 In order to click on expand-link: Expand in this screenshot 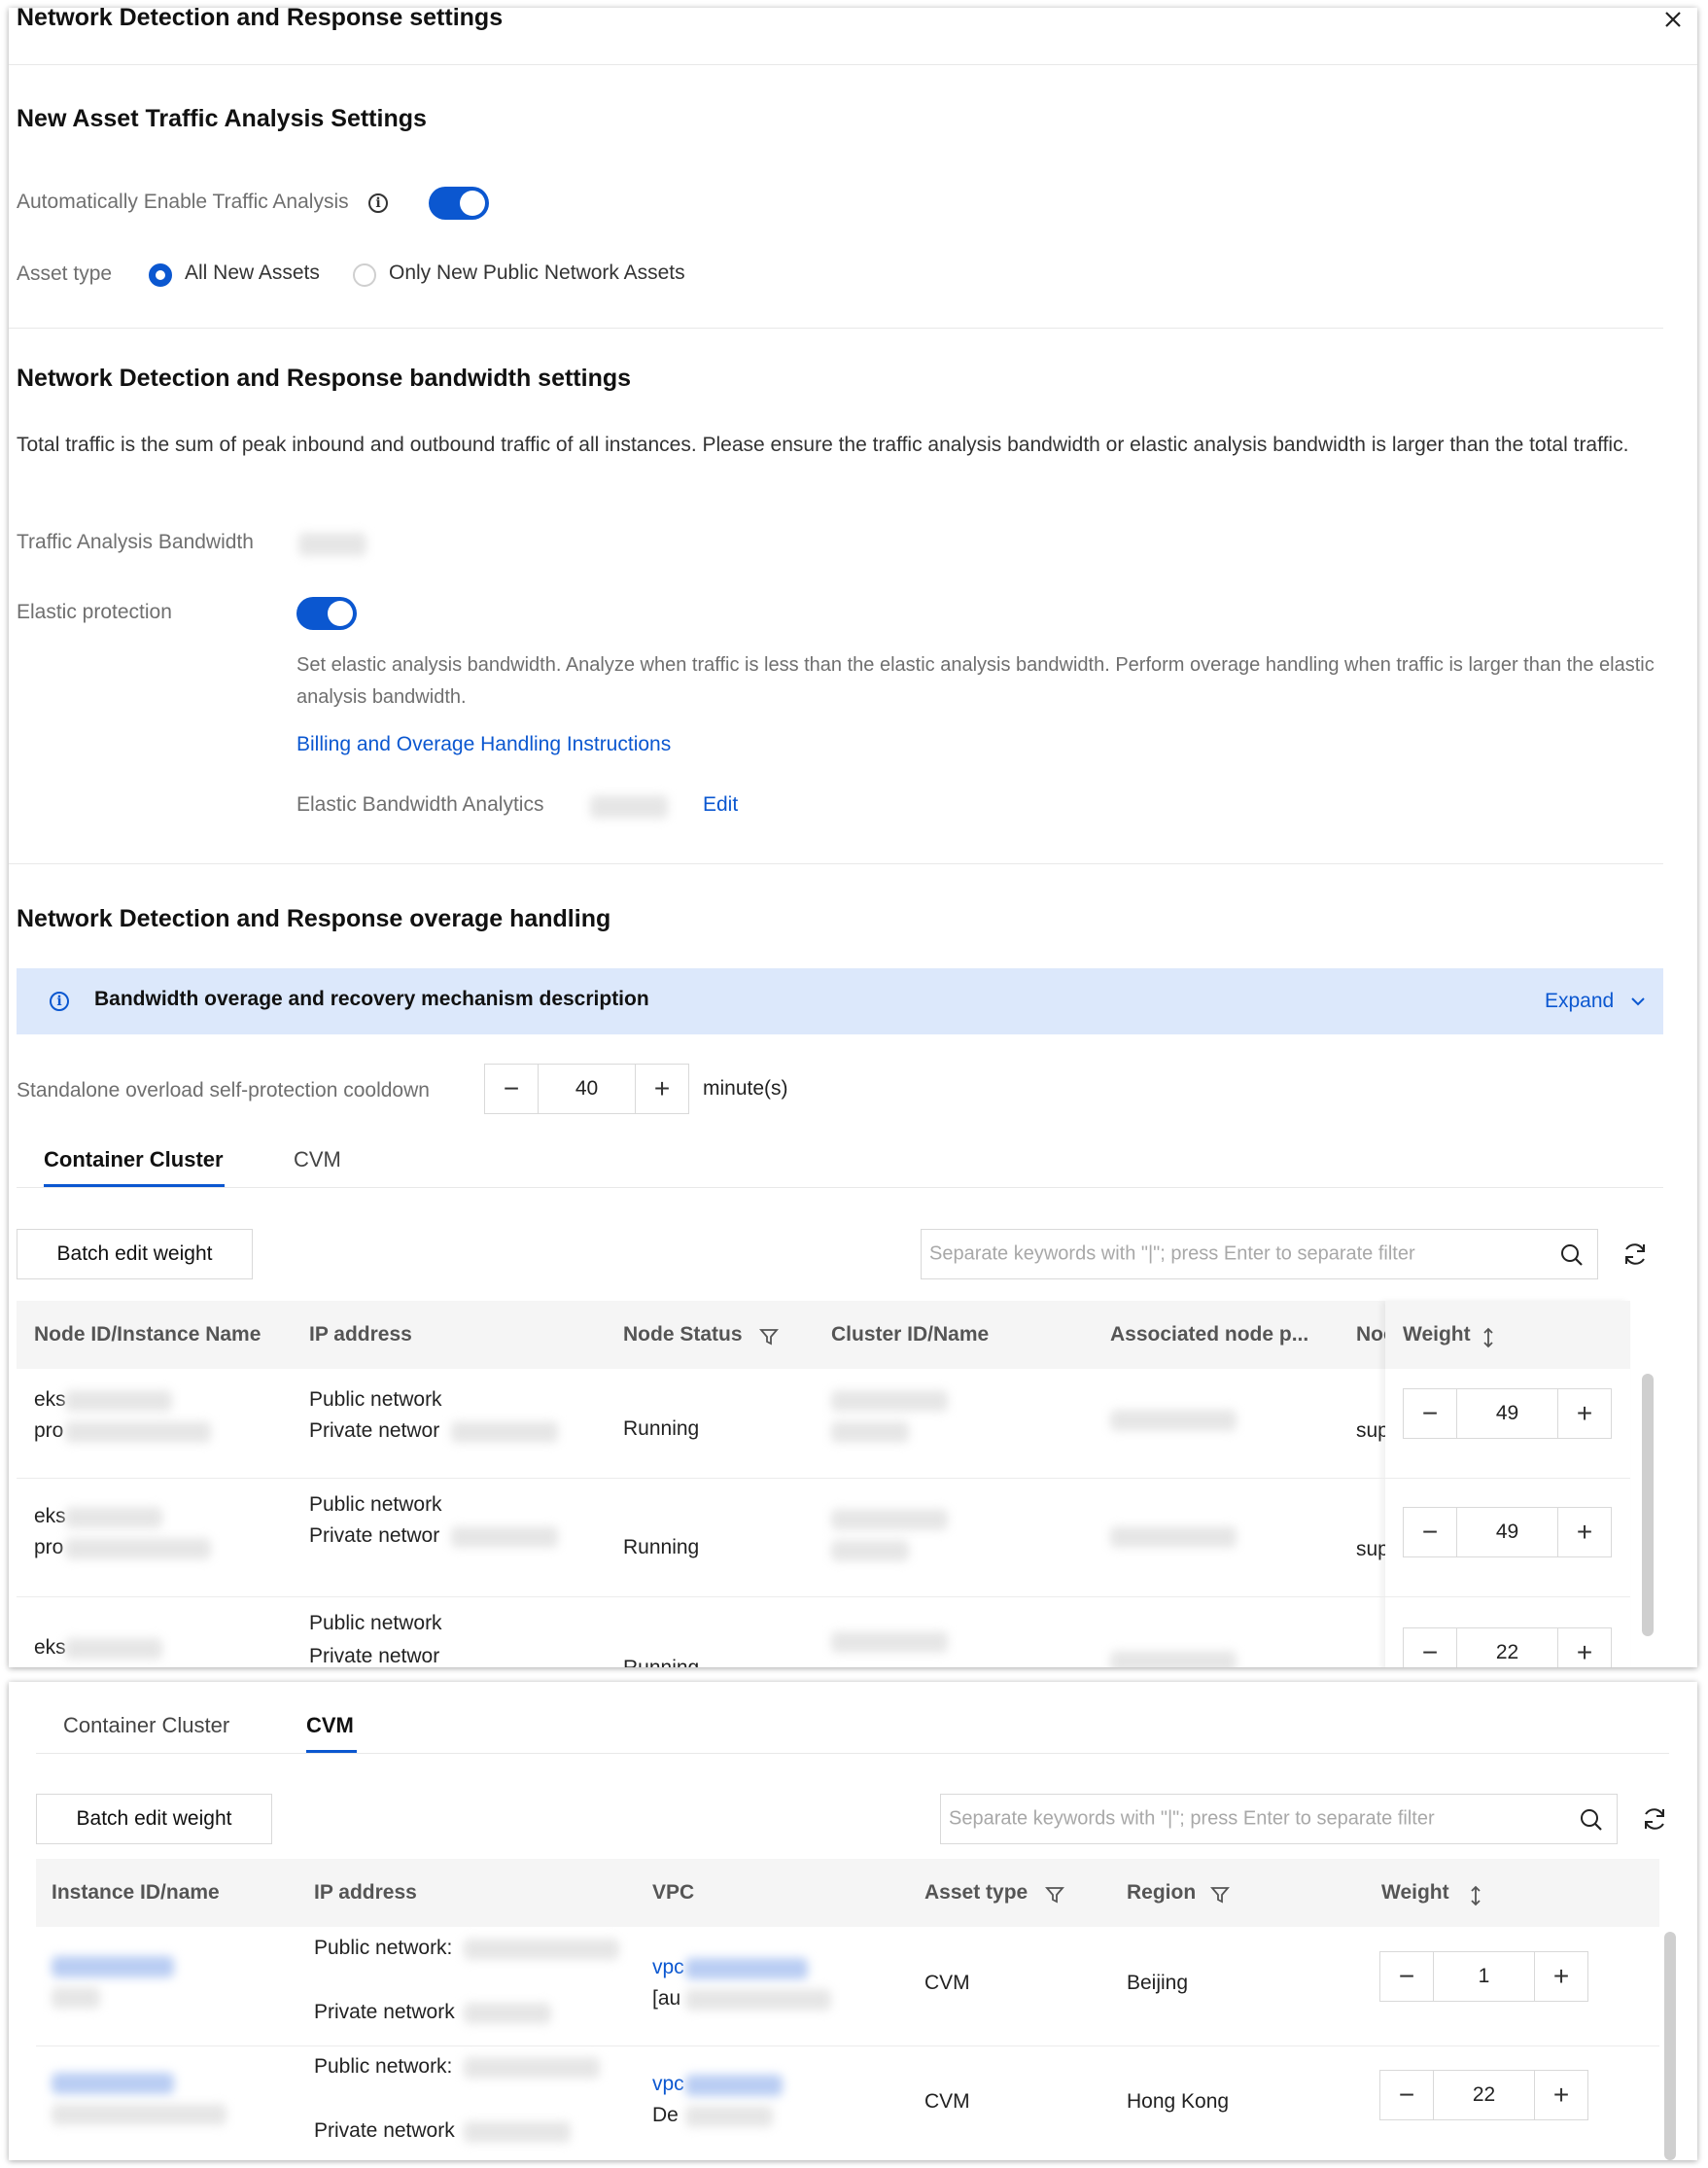, I will do `click(1579, 1001)`.